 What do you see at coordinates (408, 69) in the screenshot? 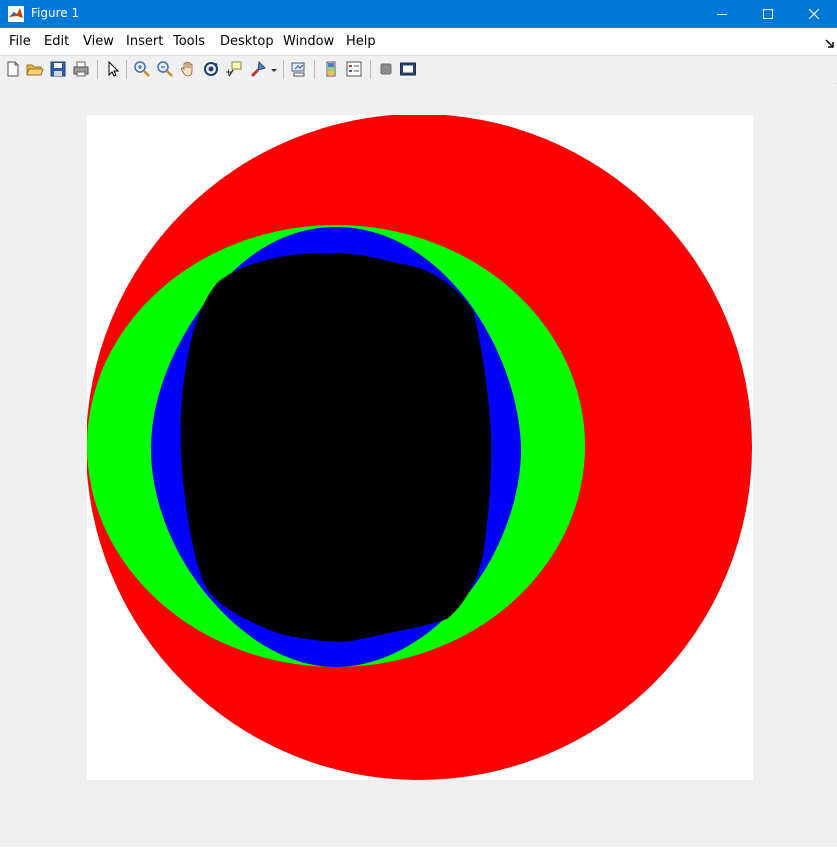
I see `show-plot-tools-icon` at bounding box center [408, 69].